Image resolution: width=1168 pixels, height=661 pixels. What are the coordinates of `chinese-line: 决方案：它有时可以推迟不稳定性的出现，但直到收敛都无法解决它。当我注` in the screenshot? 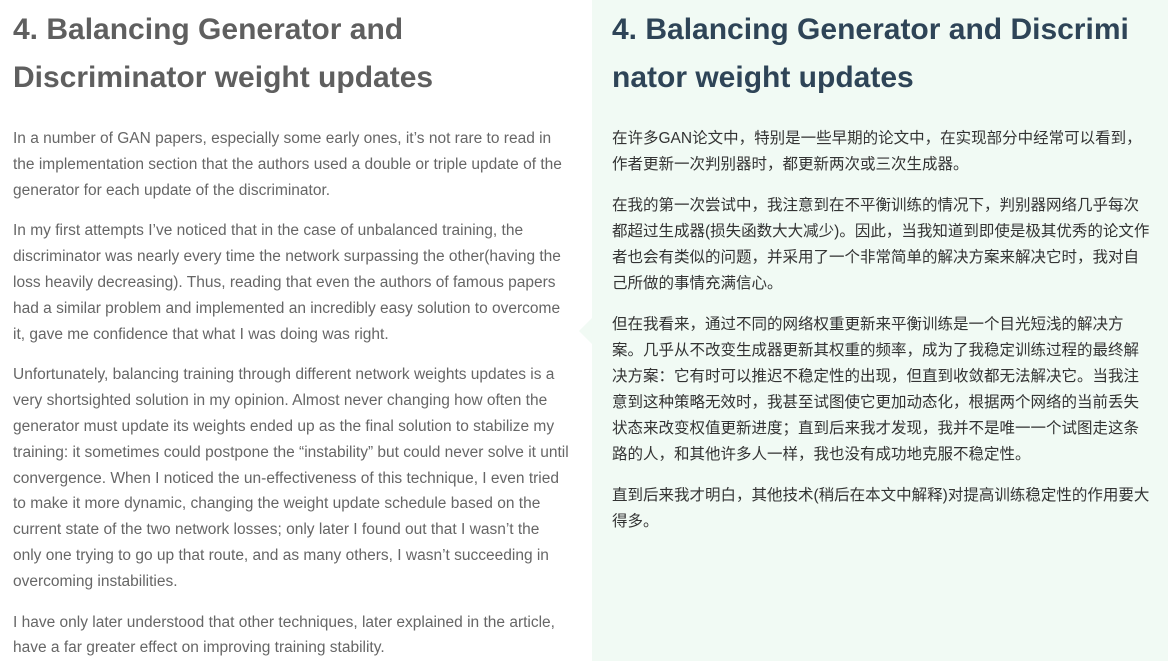 It's located at (876, 376).